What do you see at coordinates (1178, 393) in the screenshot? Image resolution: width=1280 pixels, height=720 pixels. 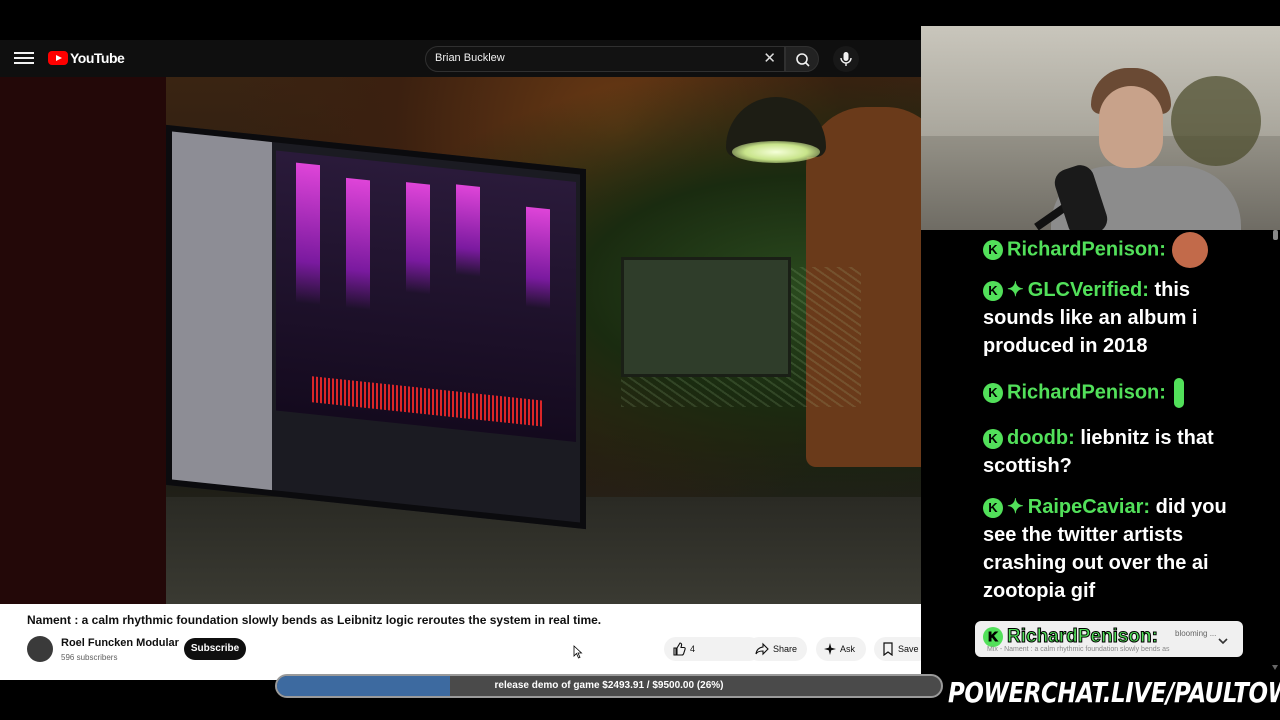 I see `emote-figure-icon` at bounding box center [1178, 393].